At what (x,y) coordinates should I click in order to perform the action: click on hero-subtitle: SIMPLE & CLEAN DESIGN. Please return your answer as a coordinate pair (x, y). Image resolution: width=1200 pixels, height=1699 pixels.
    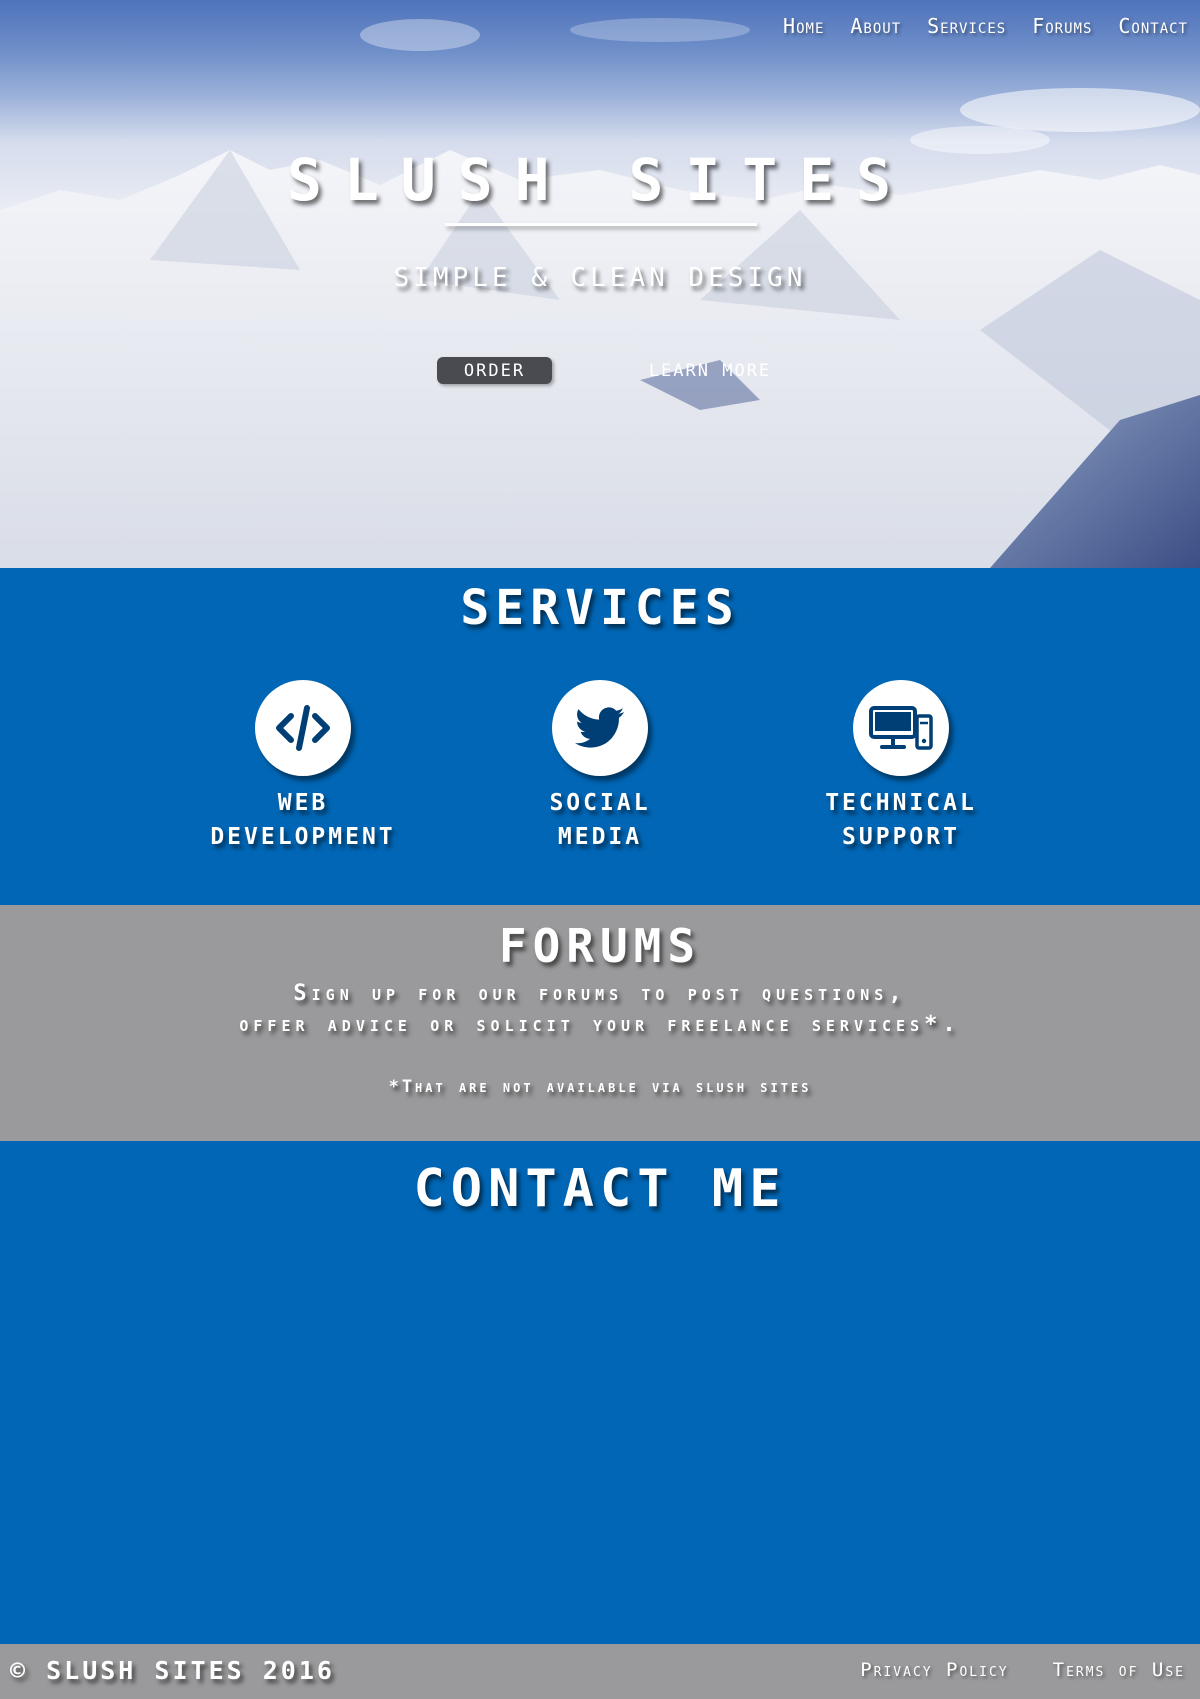
    Looking at the image, I should click on (600, 278).